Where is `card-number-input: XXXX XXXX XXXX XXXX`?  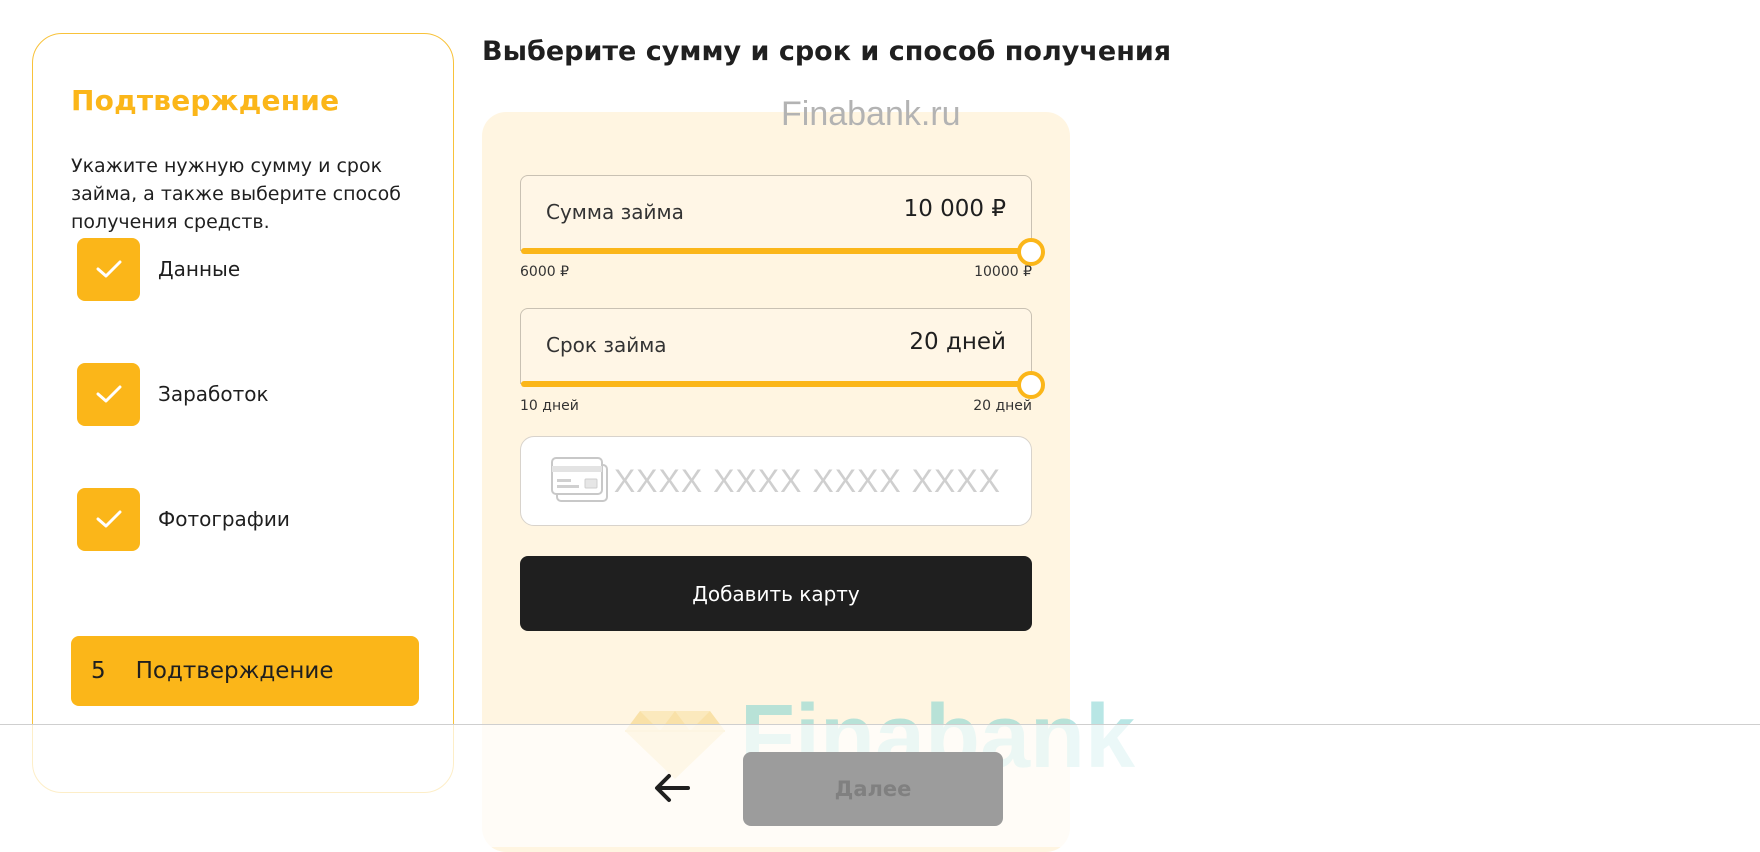
card-number-input: XXXX XXXX XXXX XXXX is located at coordinates (776, 481).